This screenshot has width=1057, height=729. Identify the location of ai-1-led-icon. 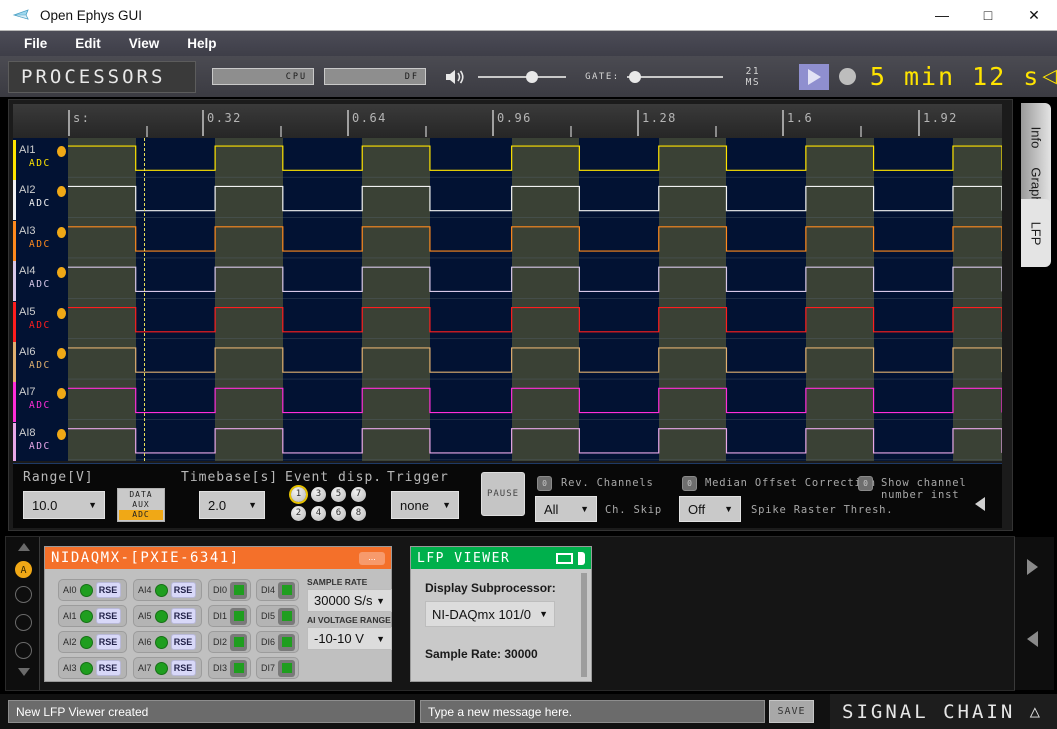
(86, 616).